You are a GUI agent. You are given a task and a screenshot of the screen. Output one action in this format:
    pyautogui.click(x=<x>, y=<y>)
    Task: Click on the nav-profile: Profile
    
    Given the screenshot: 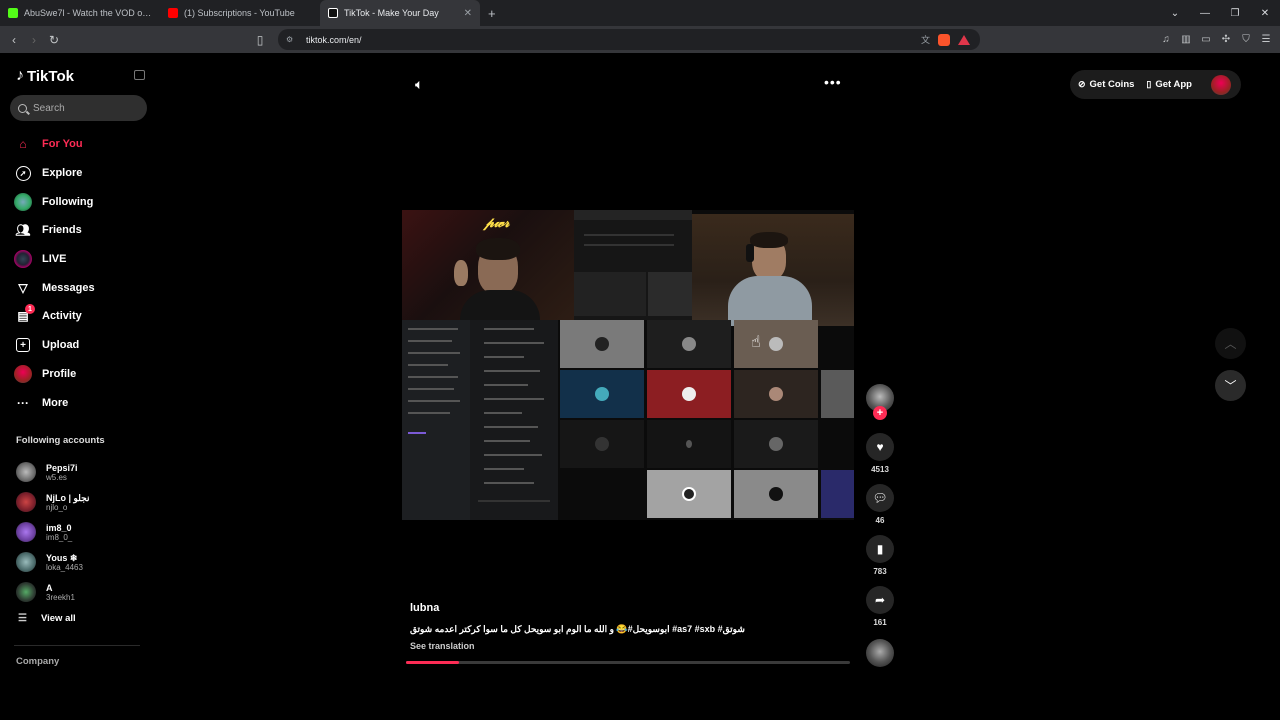 What is the action you would take?
    pyautogui.click(x=54, y=374)
    